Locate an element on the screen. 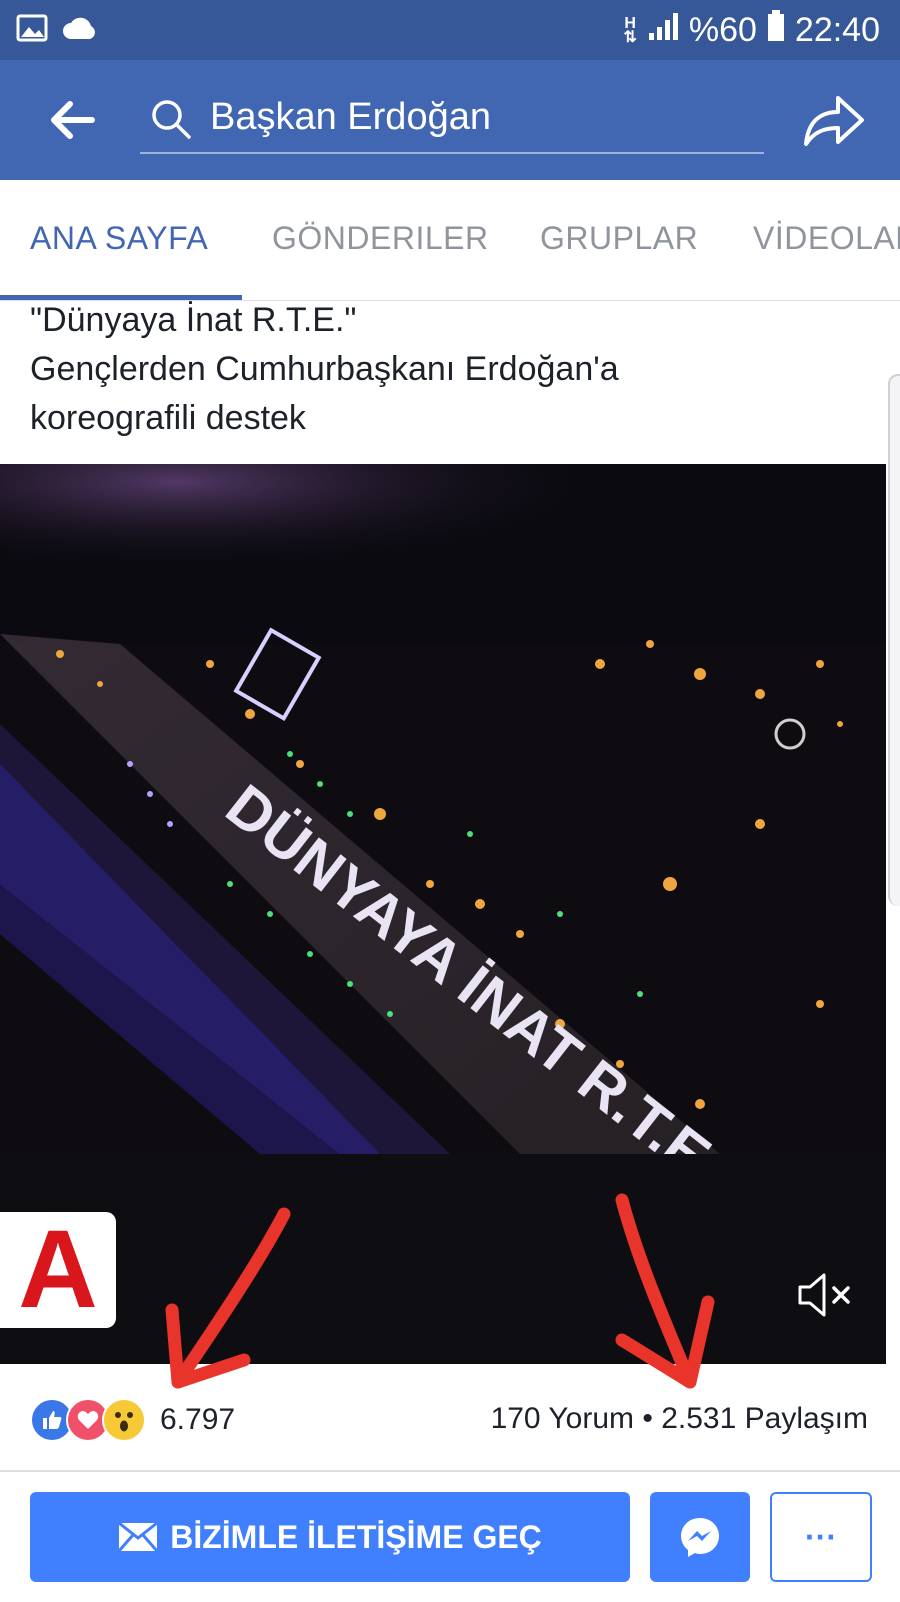 Image resolution: width=900 pixels, height=1602 pixels. muted-speaker-icon is located at coordinates (824, 1295).